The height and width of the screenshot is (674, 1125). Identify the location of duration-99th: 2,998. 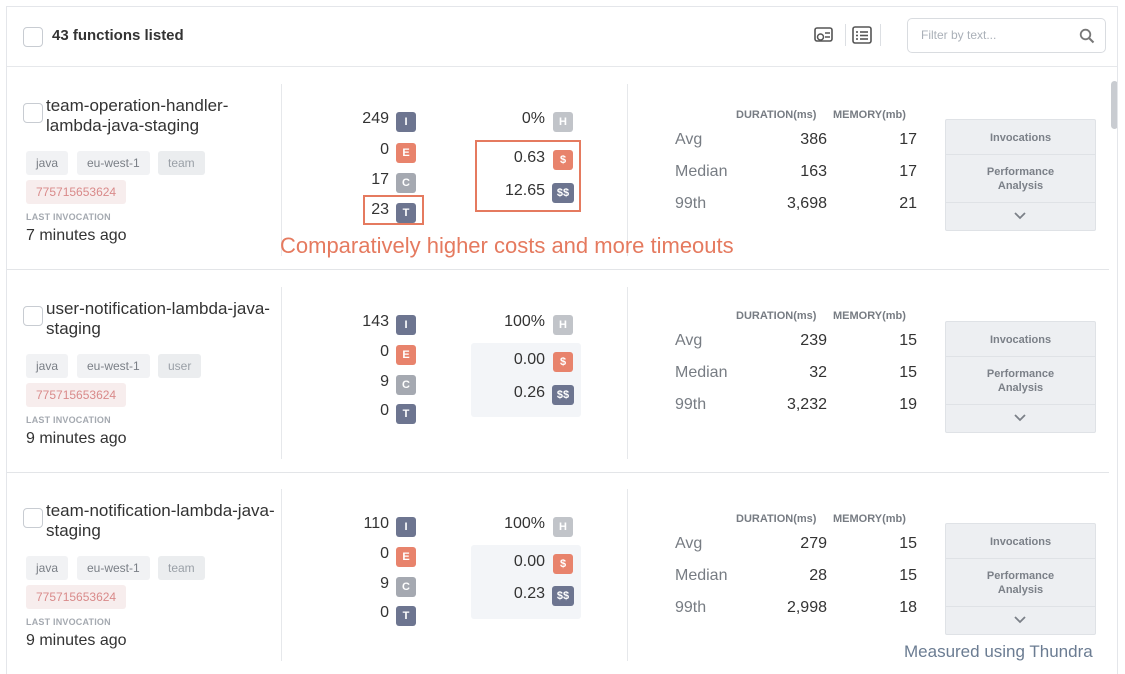
(806, 607).